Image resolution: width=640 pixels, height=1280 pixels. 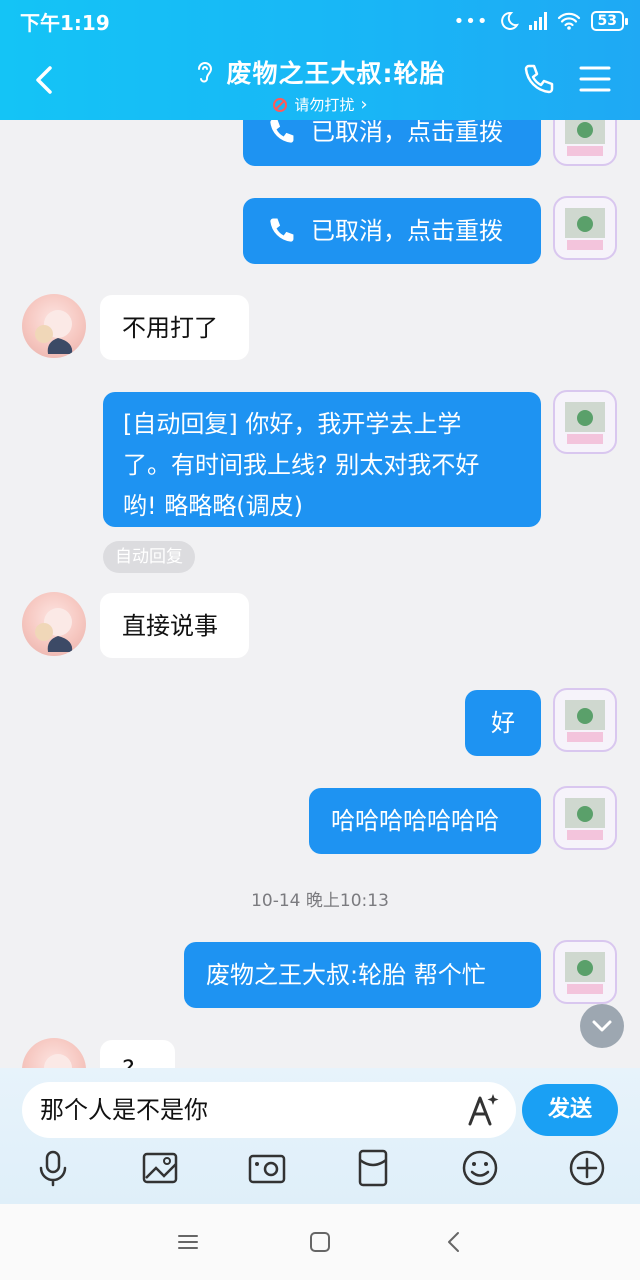 I want to click on home-icon, so click(x=320, y=1242).